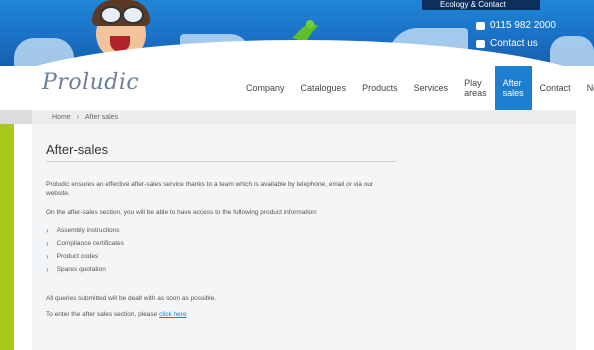  I want to click on nav-item-catalogues: Catalogues, so click(324, 88).